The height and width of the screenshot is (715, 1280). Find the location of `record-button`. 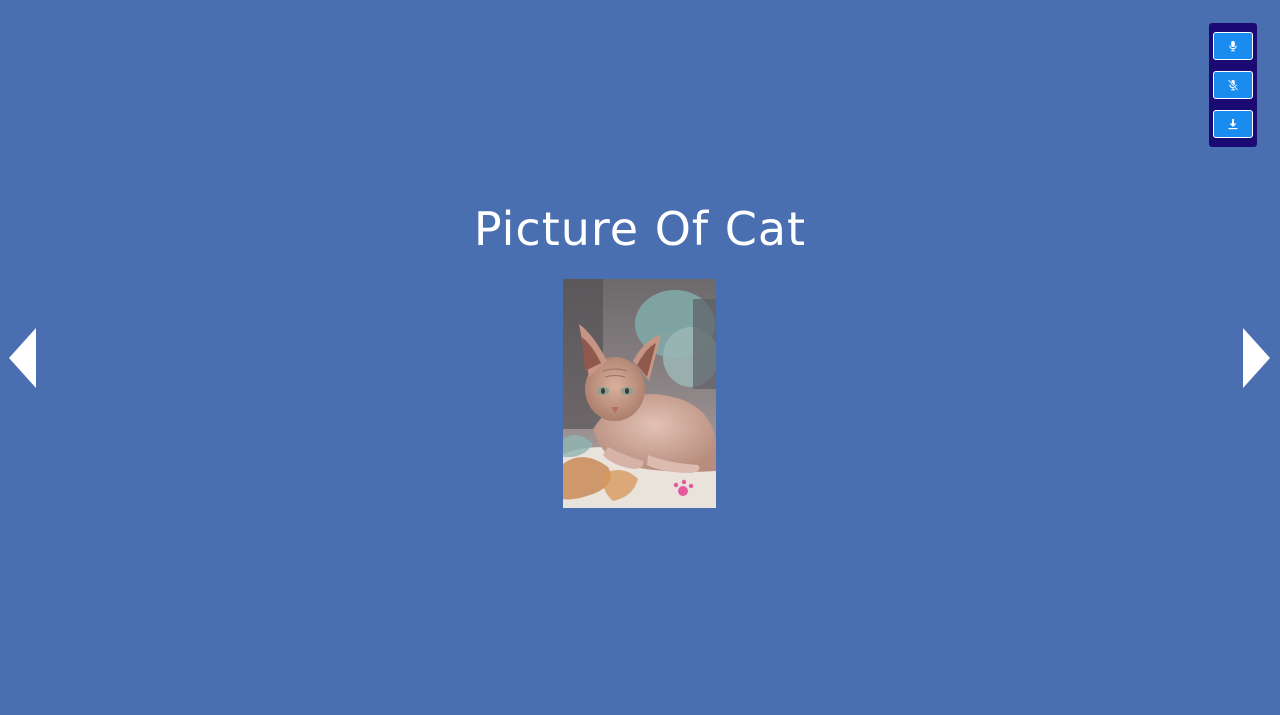

record-button is located at coordinates (1233, 46).